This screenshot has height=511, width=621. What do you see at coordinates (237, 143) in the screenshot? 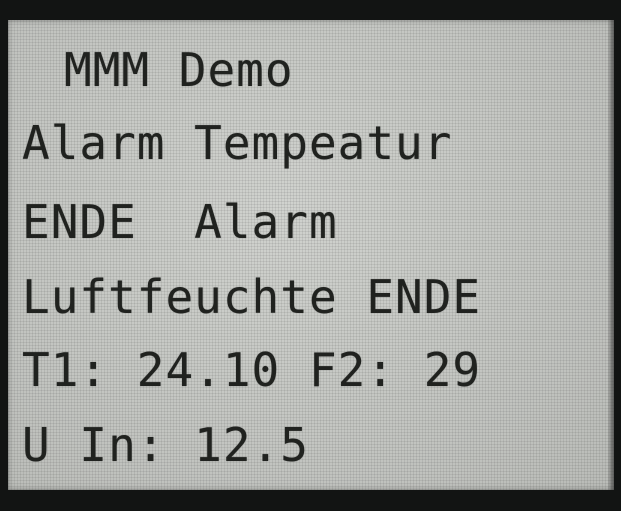
I see `alarm-temperature-line: Alarm Tempeatur` at bounding box center [237, 143].